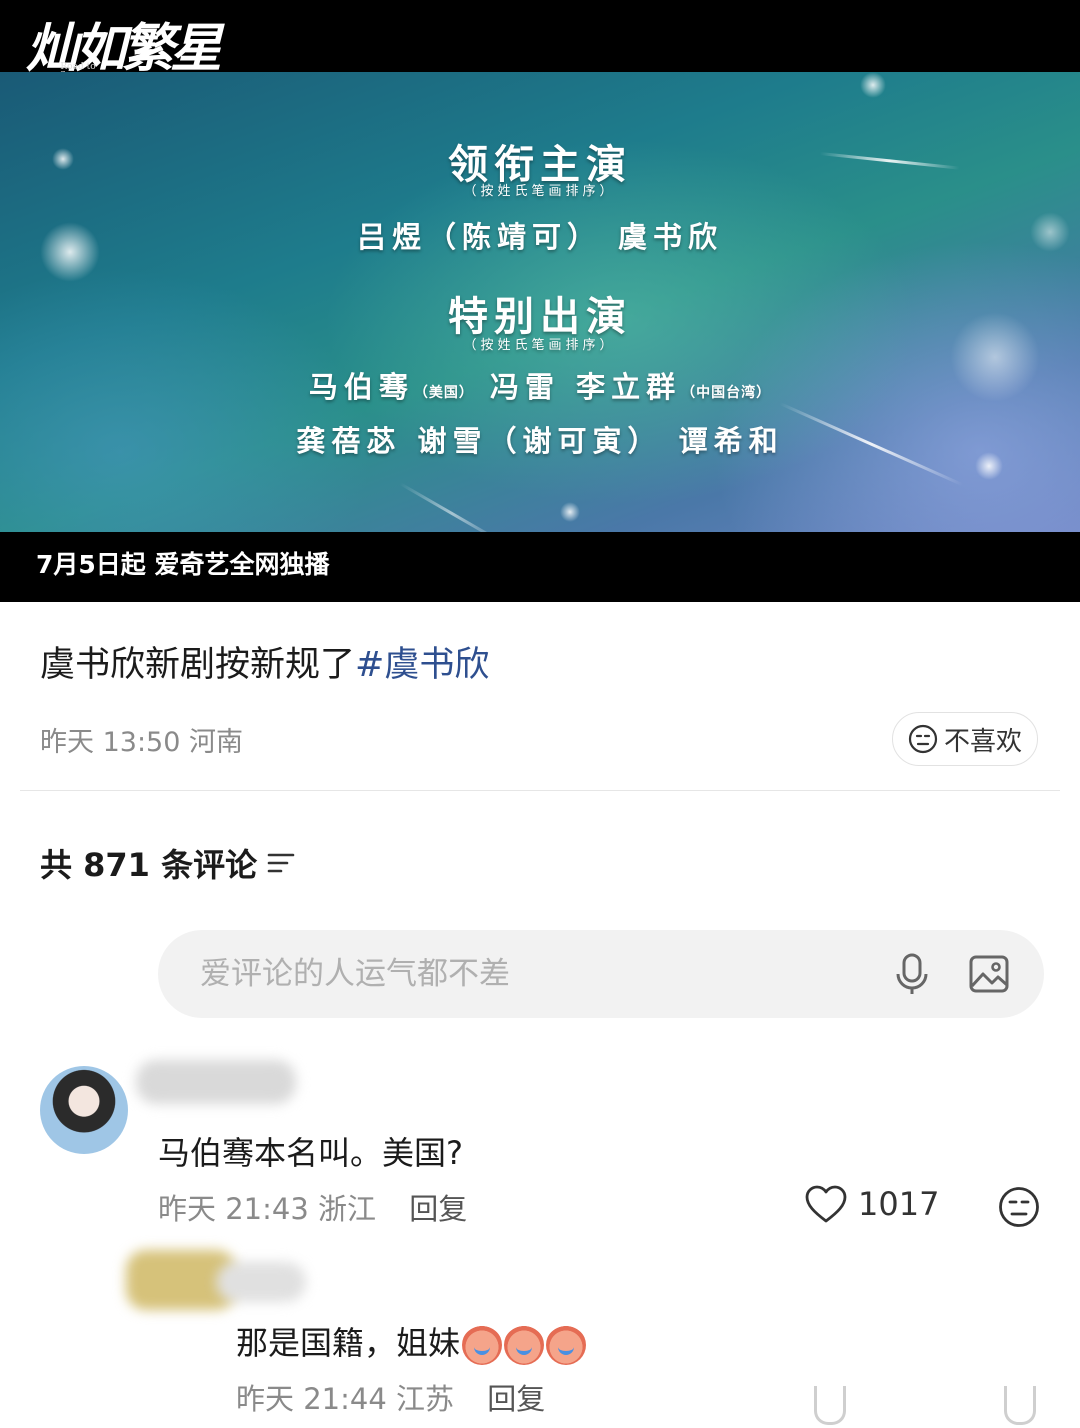 The width and height of the screenshot is (1080, 1428). What do you see at coordinates (520, 974) in the screenshot?
I see `comment-input` at bounding box center [520, 974].